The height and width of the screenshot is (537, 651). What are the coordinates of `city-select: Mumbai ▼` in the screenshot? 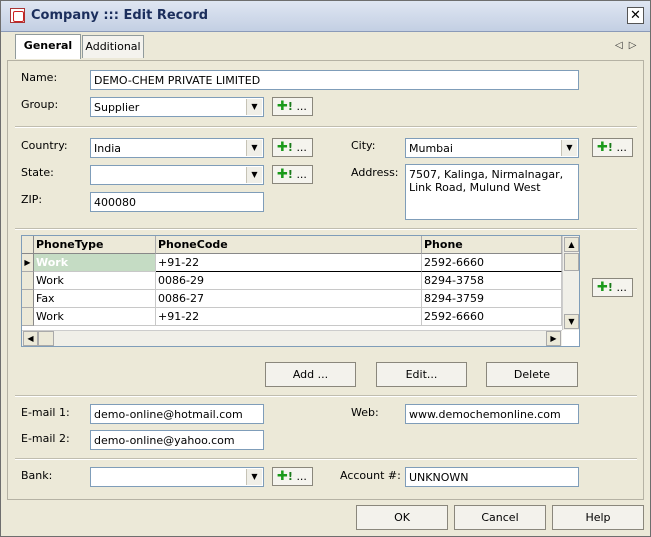 It's located at (492, 148).